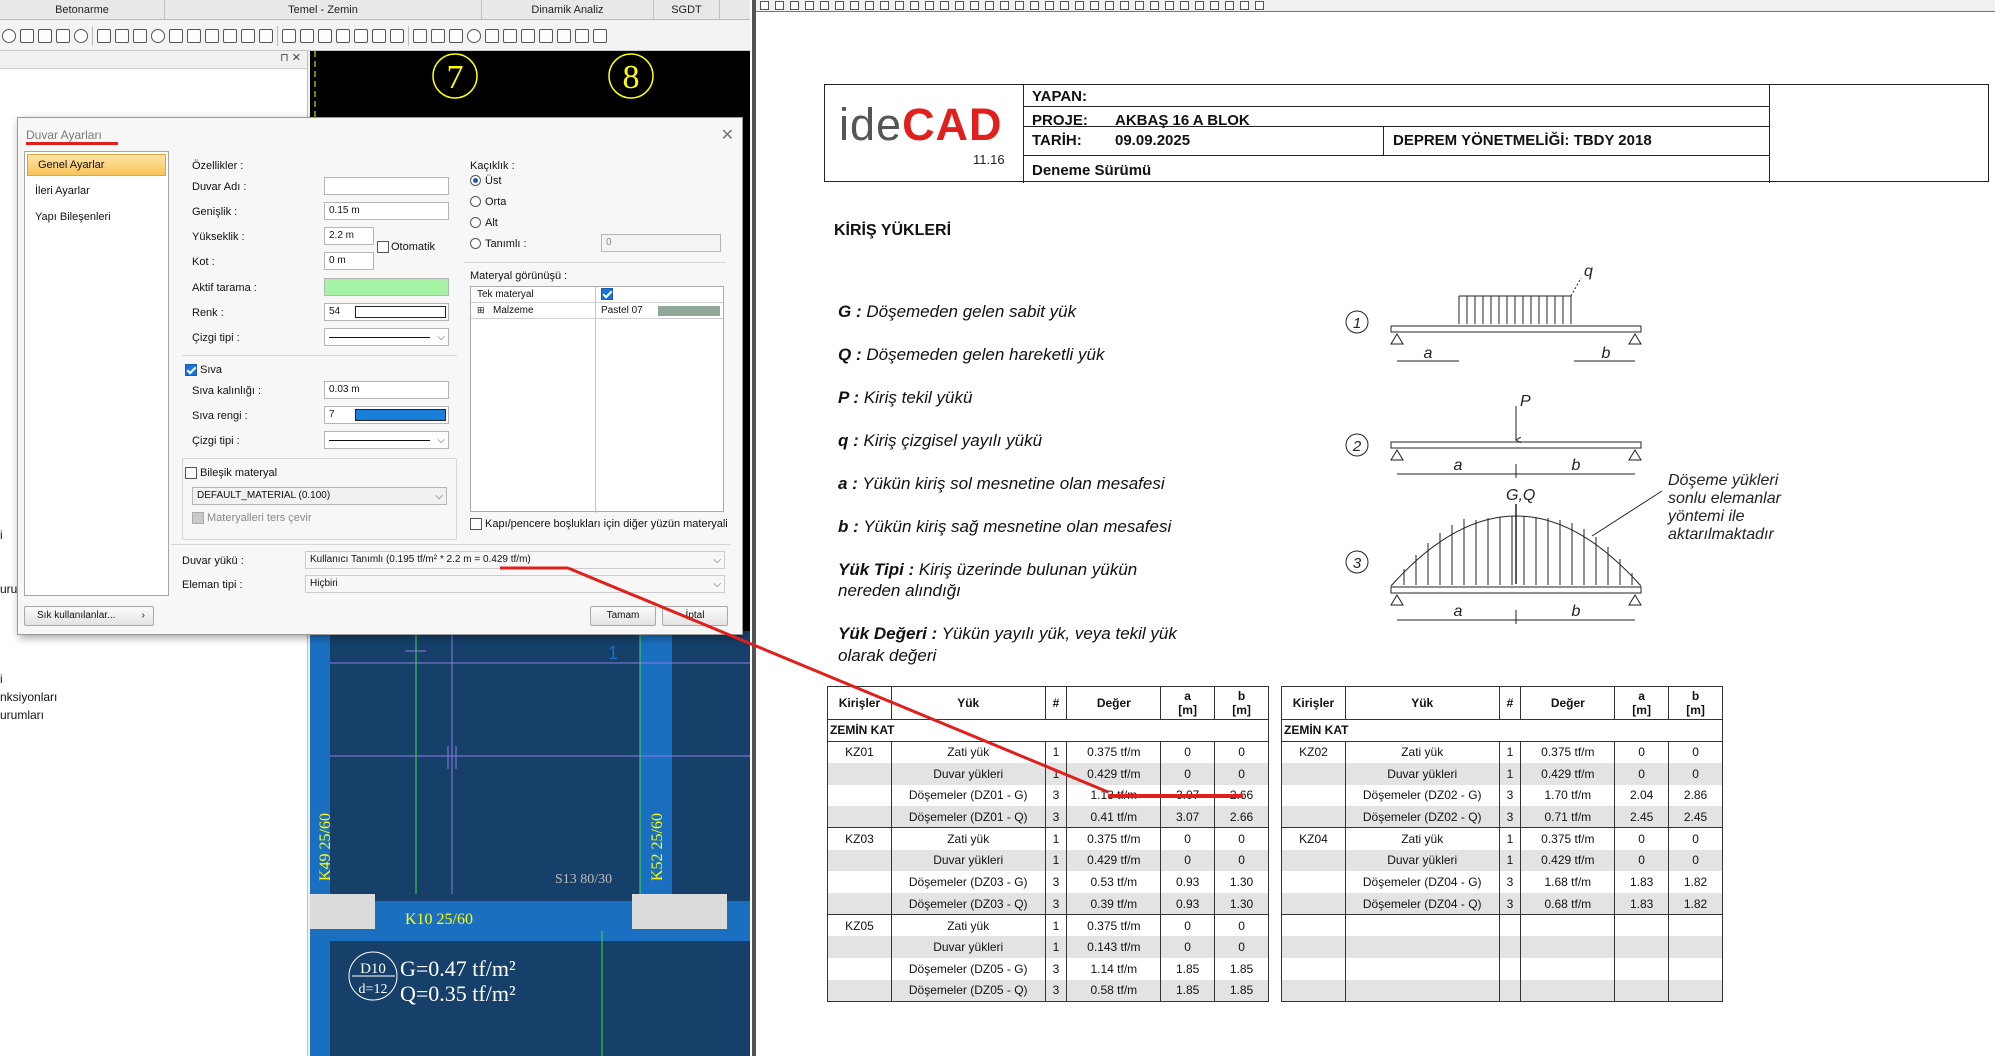 This screenshot has width=1995, height=1056. I want to click on tek-materyal-checkbox, so click(607, 294).